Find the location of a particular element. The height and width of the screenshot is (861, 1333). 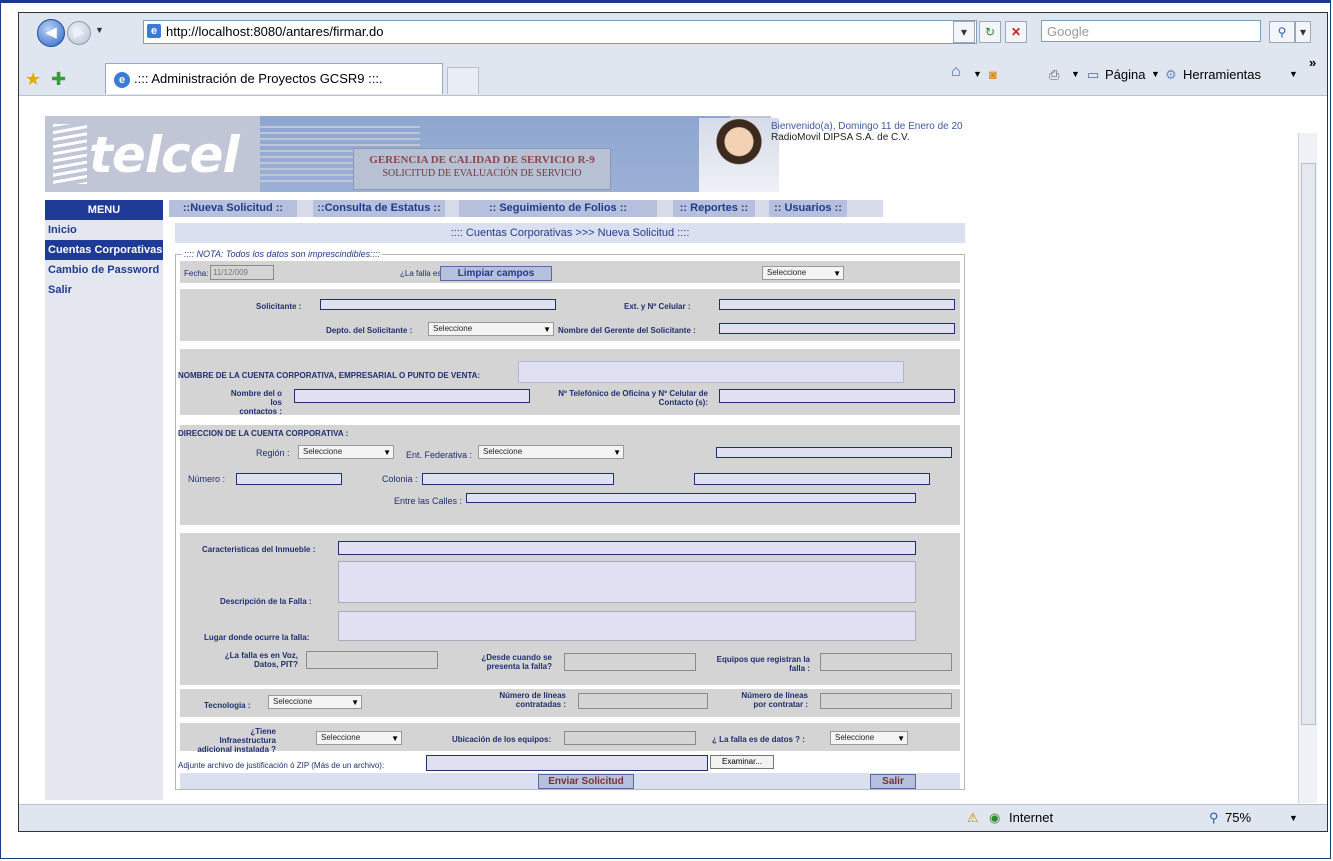

security-warning-icon: ⚠ is located at coordinates (973, 818).